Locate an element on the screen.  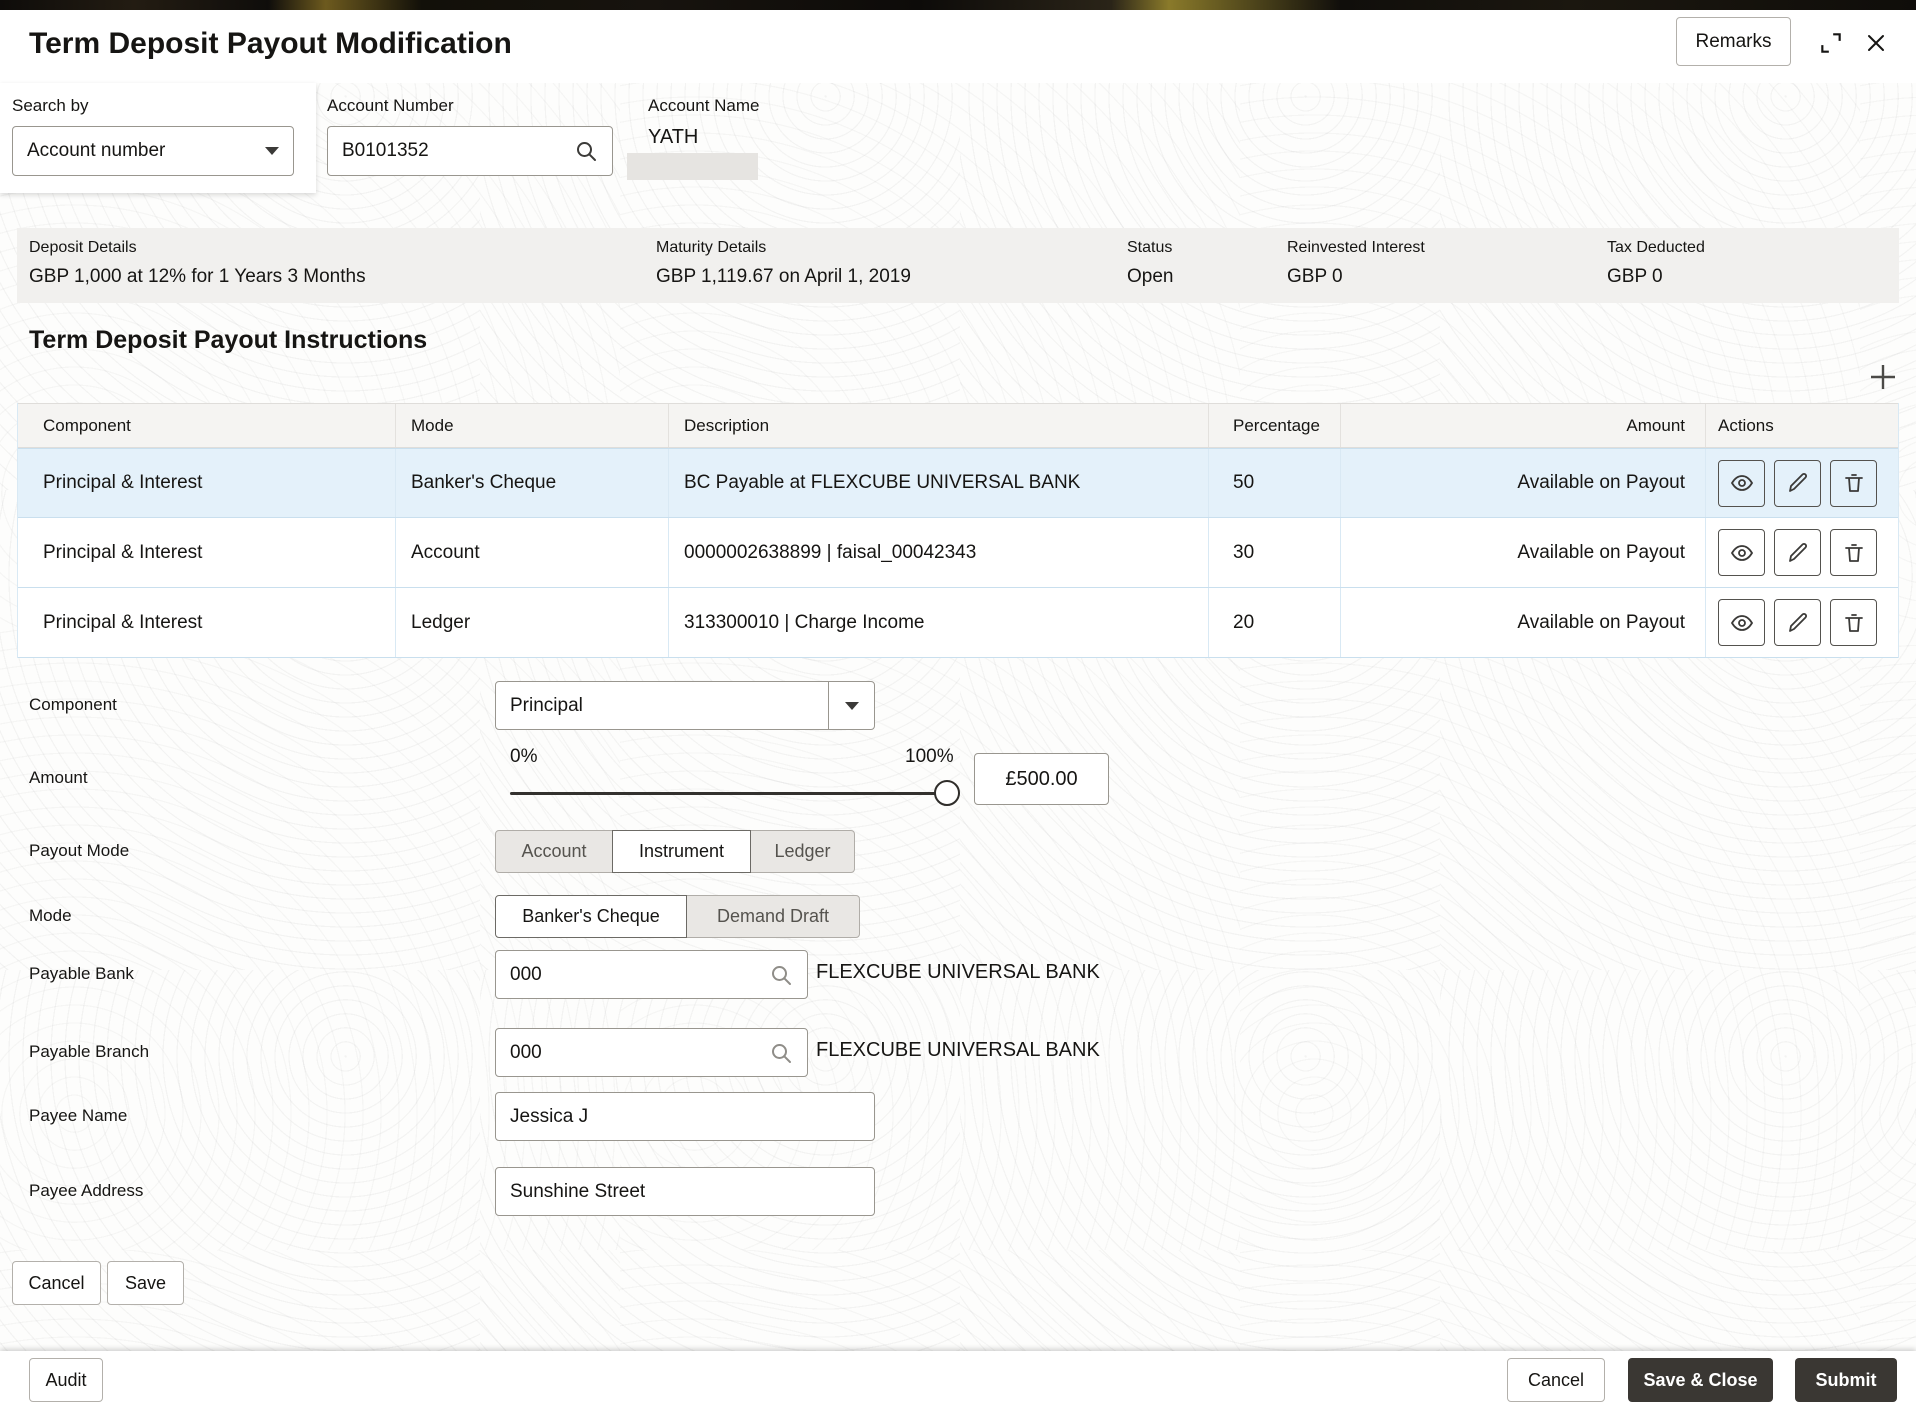
payable-bank-input: 000 is located at coordinates (651, 974).